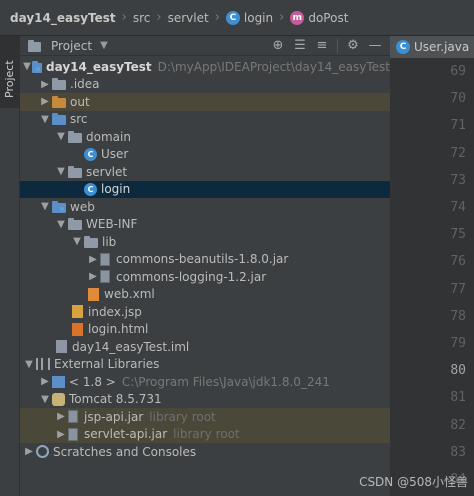 Image resolution: width=474 pixels, height=496 pixels. Describe the element at coordinates (77, 312) in the screenshot. I see `jsp-file-icon` at that location.